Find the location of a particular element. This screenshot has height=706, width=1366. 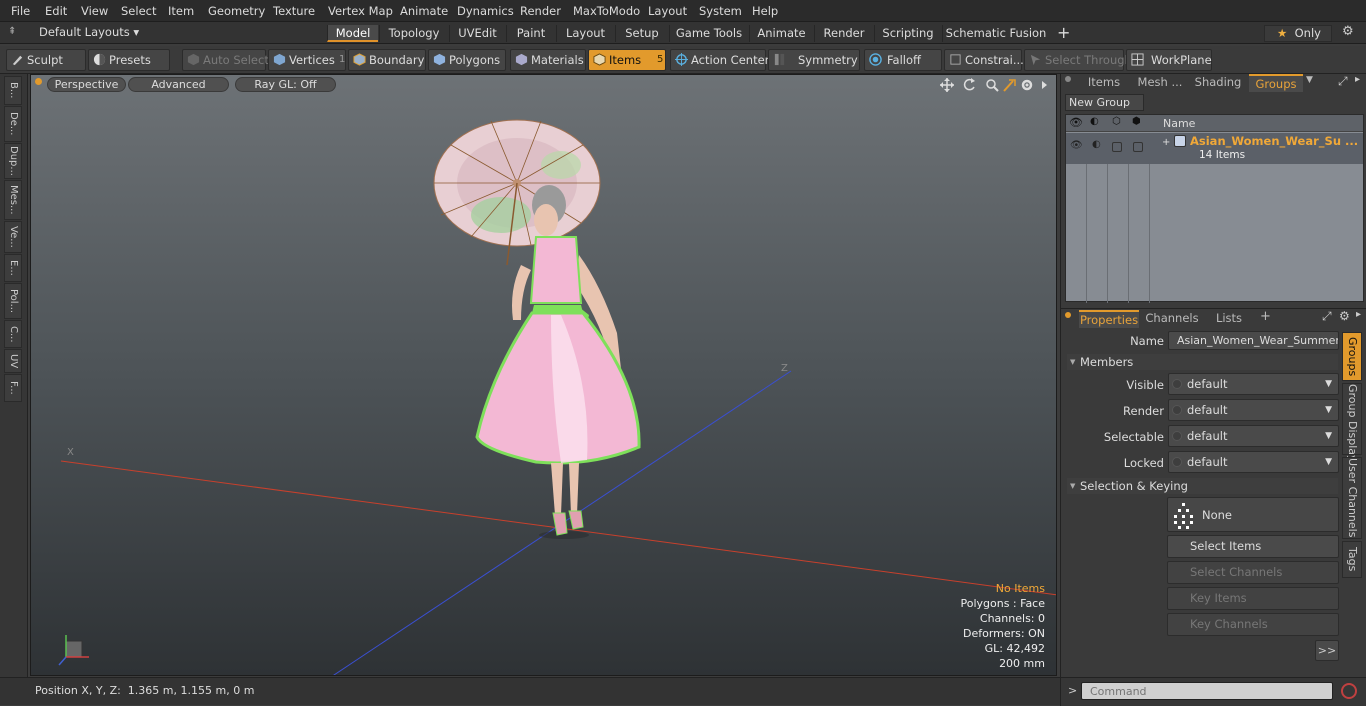

falloff-button: Falloff is located at coordinates (903, 60).